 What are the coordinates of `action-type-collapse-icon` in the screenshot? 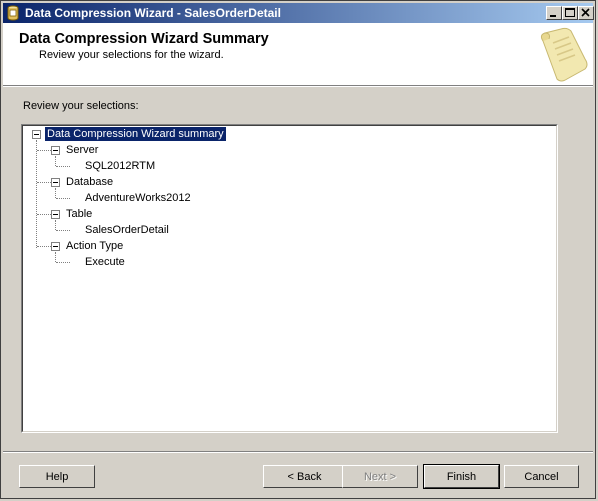 It's located at (55, 246).